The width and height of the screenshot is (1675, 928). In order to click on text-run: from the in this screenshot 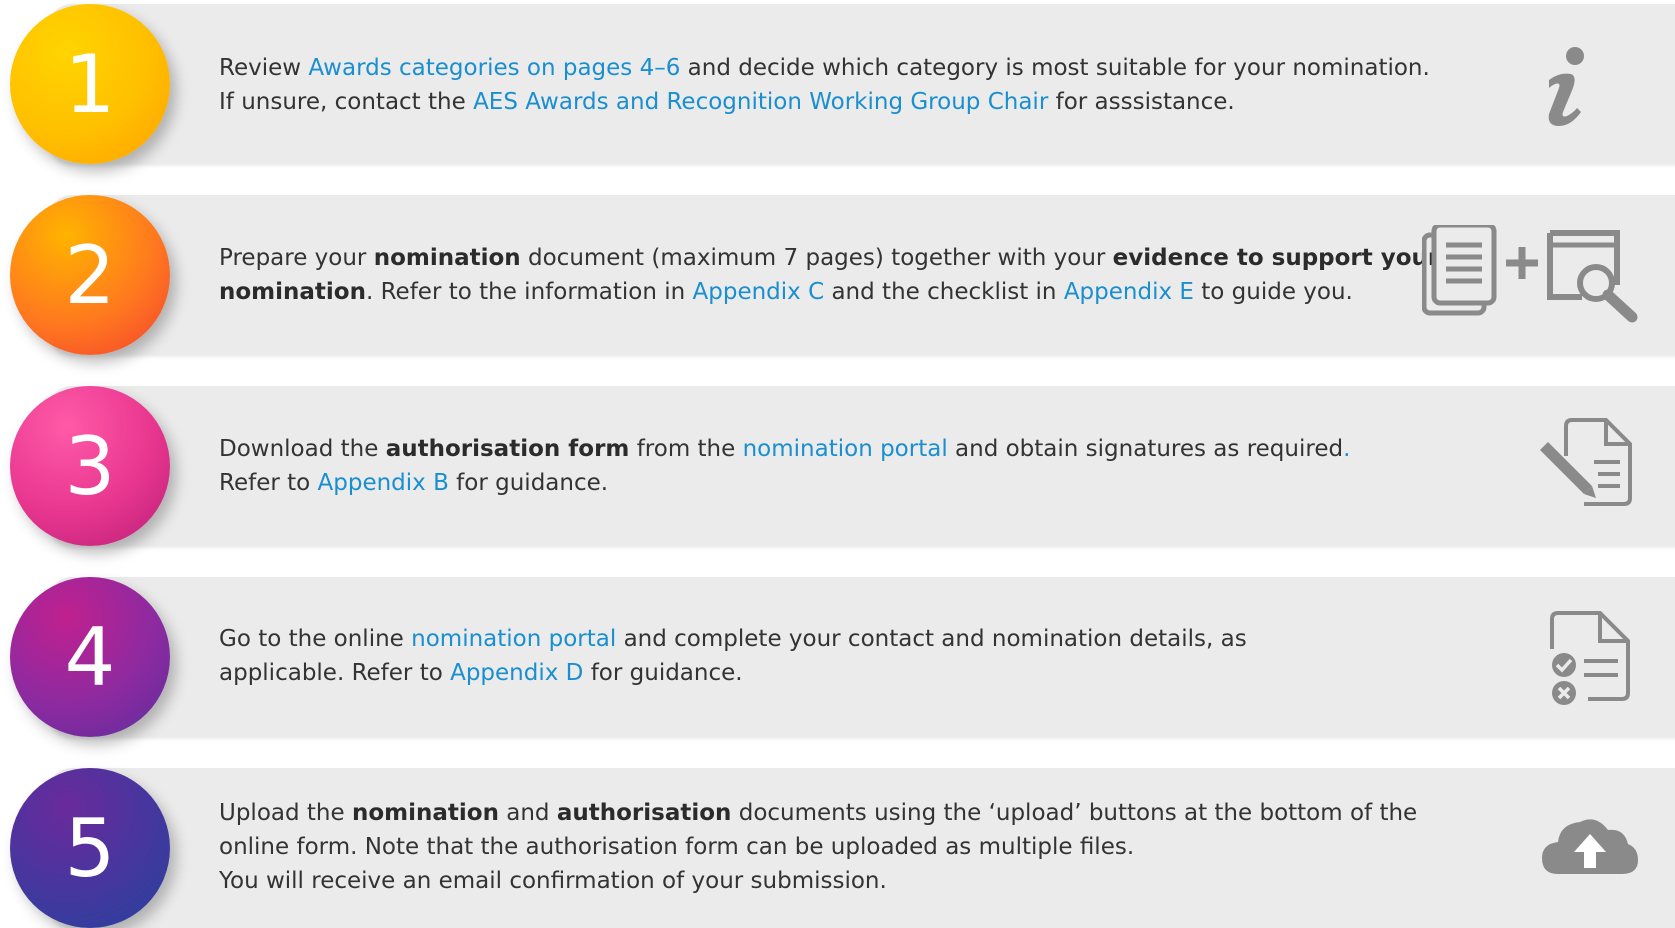, I will do `click(686, 449)`.